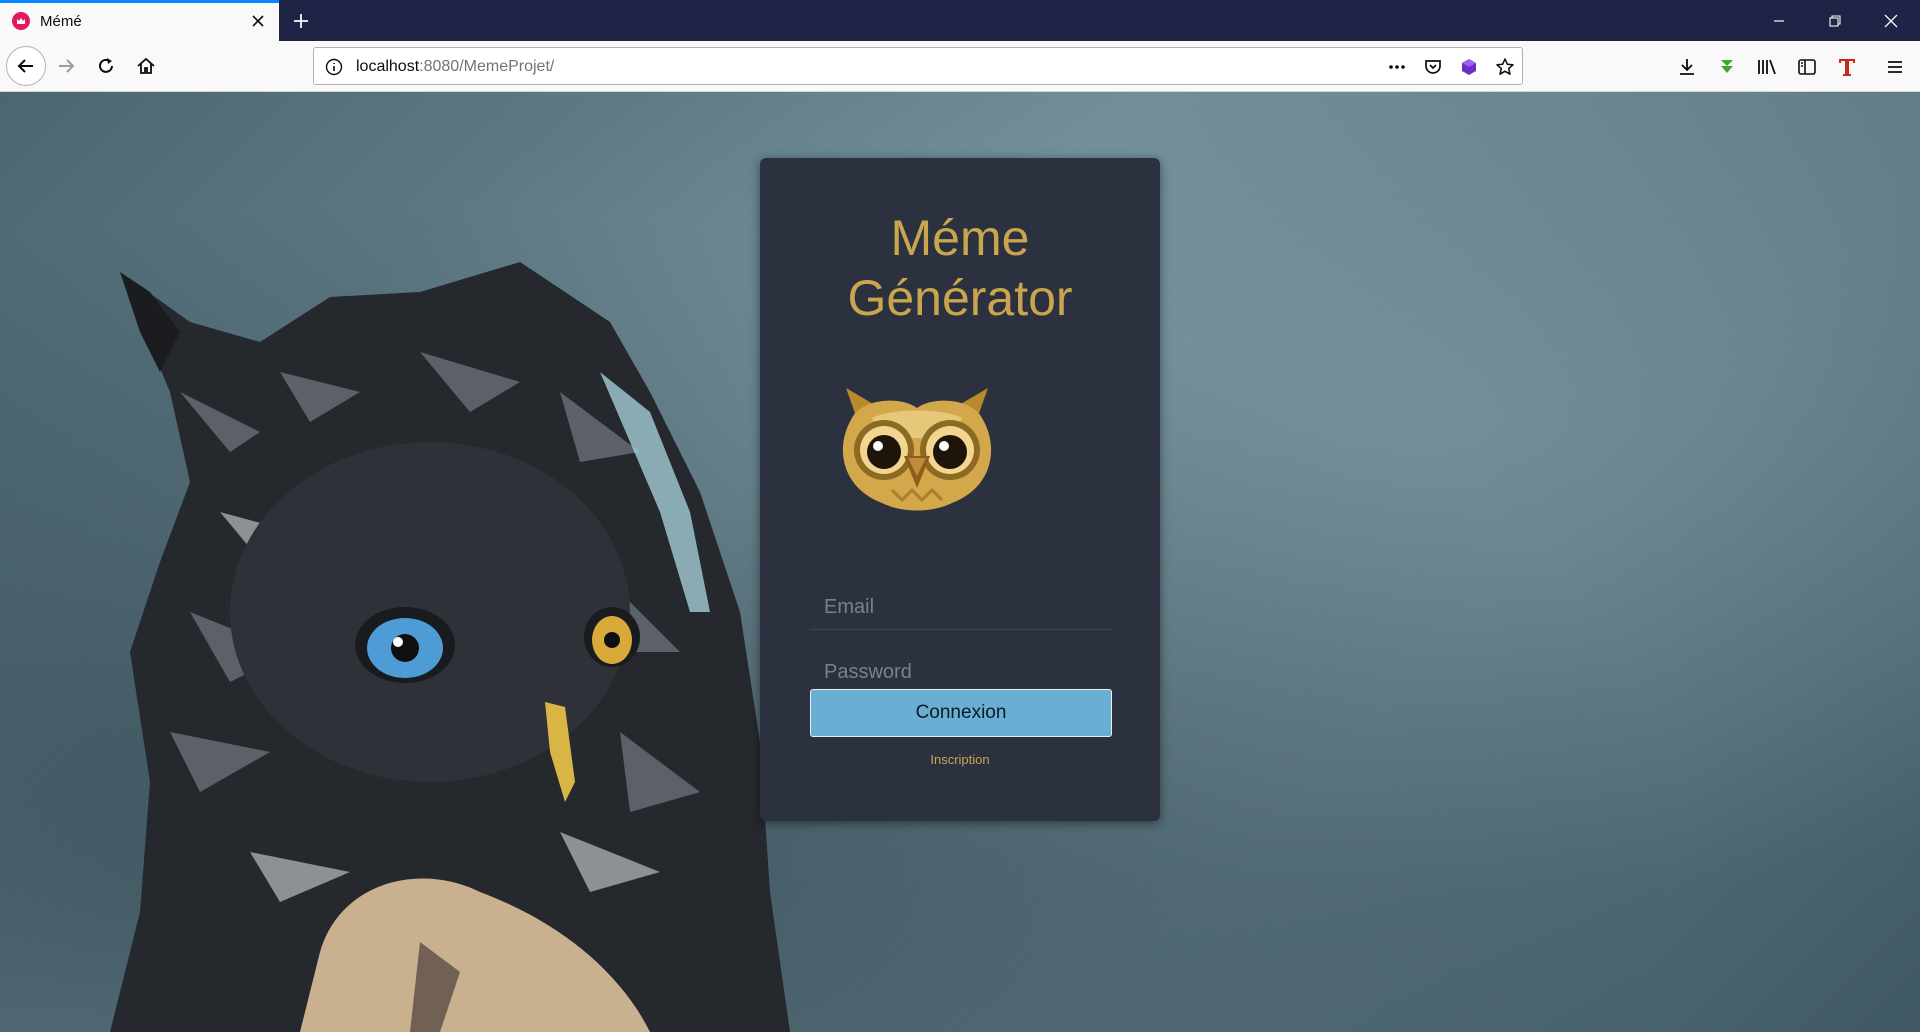 The image size is (1920, 1032). What do you see at coordinates (917, 449) in the screenshot?
I see `owl-logo-icon` at bounding box center [917, 449].